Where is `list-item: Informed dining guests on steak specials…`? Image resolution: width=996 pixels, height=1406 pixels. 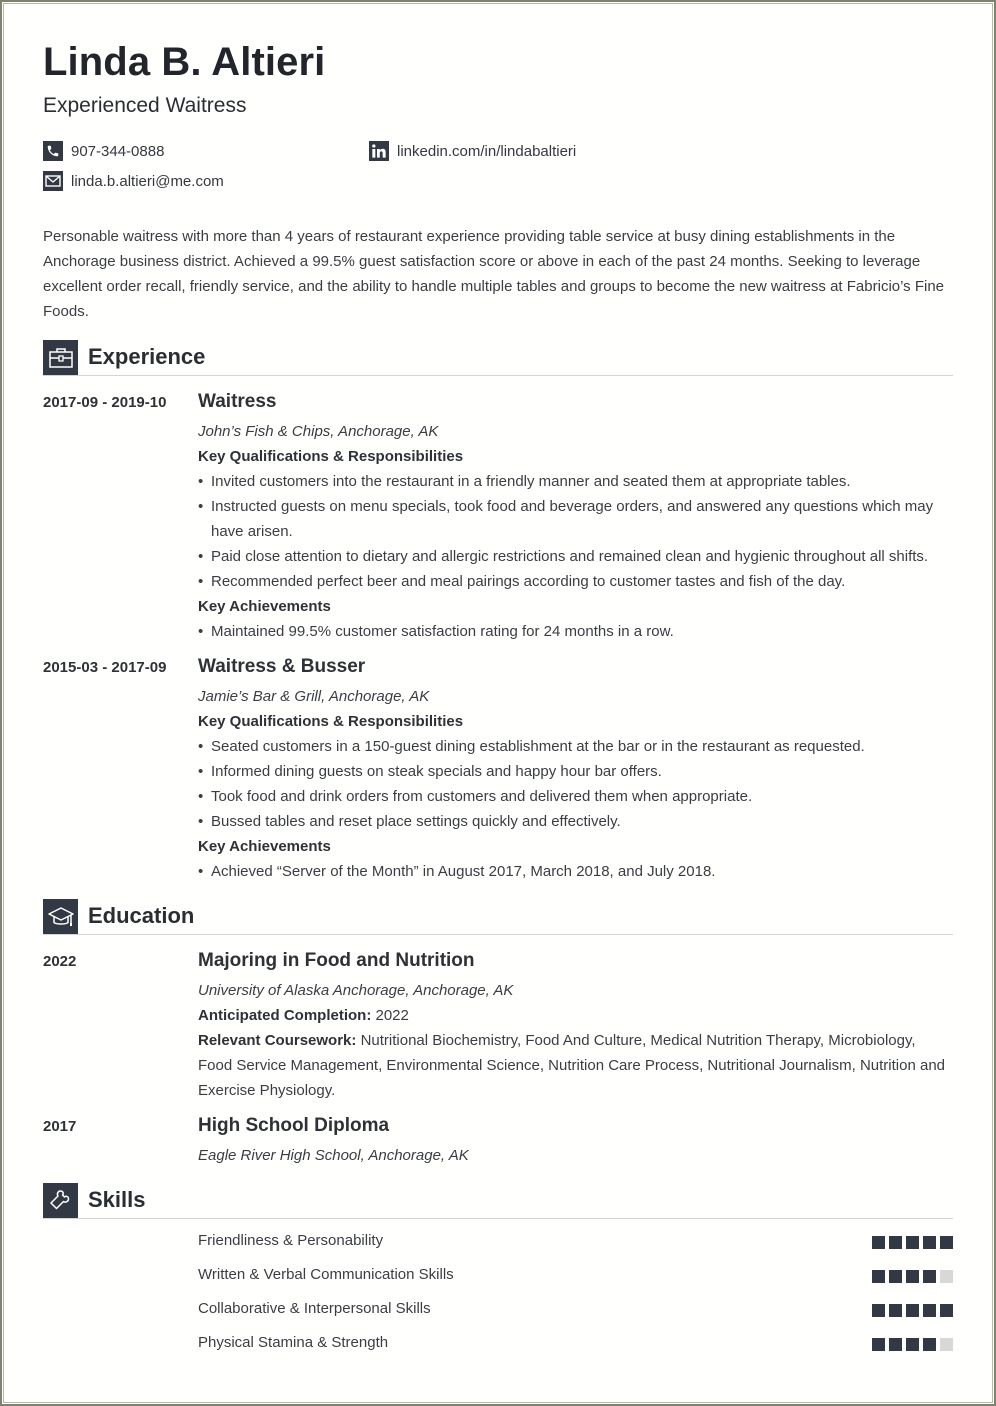
list-item: Informed dining guests on steak specials… is located at coordinates (575, 771).